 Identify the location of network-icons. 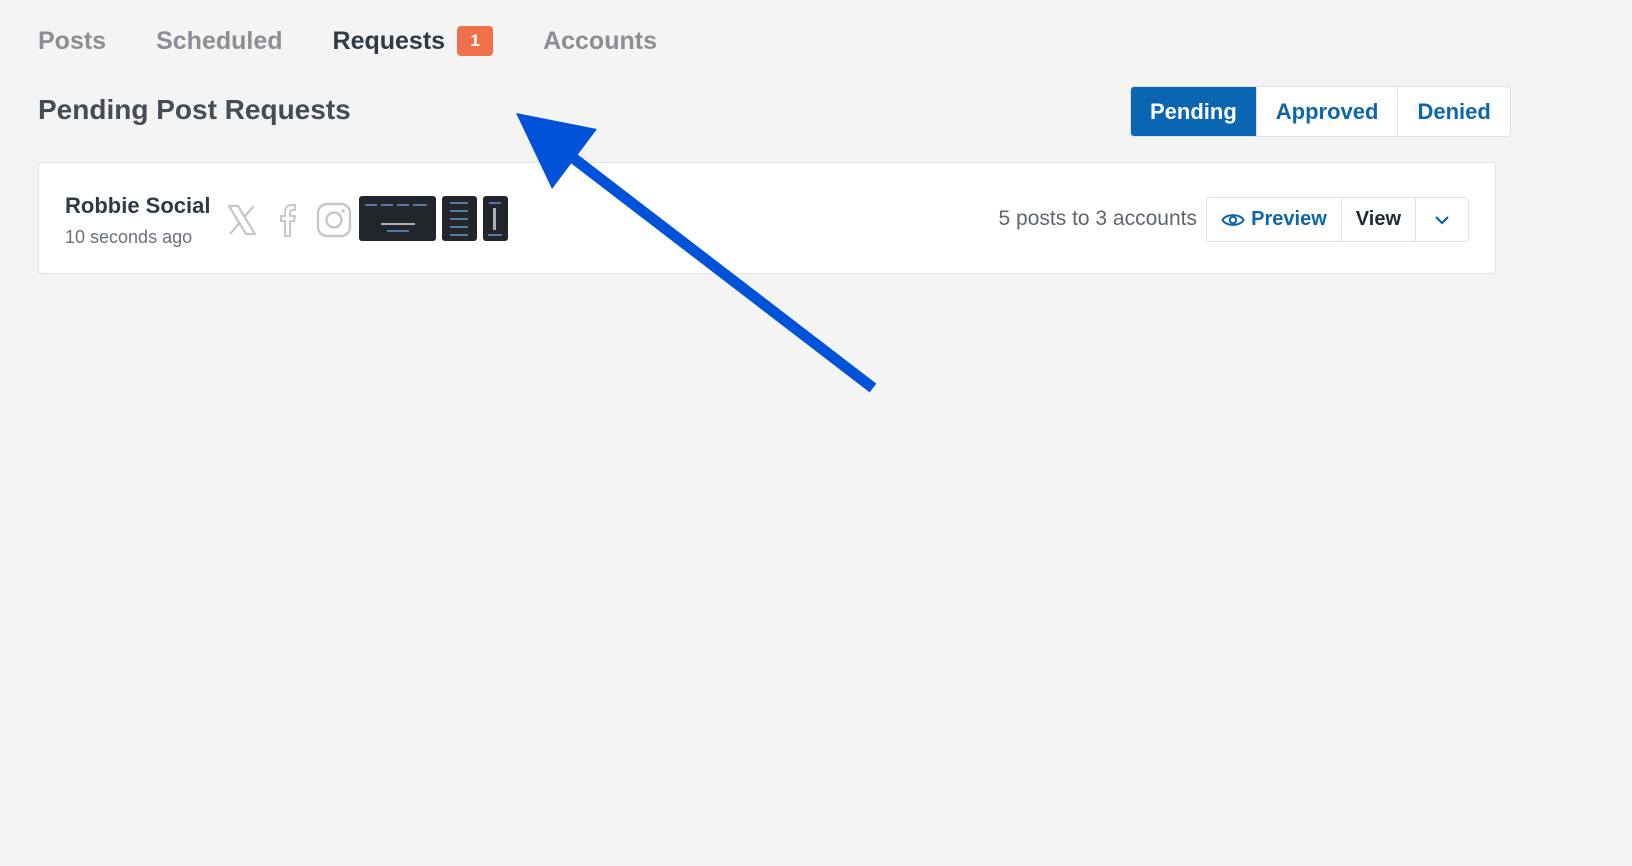
(292, 220).